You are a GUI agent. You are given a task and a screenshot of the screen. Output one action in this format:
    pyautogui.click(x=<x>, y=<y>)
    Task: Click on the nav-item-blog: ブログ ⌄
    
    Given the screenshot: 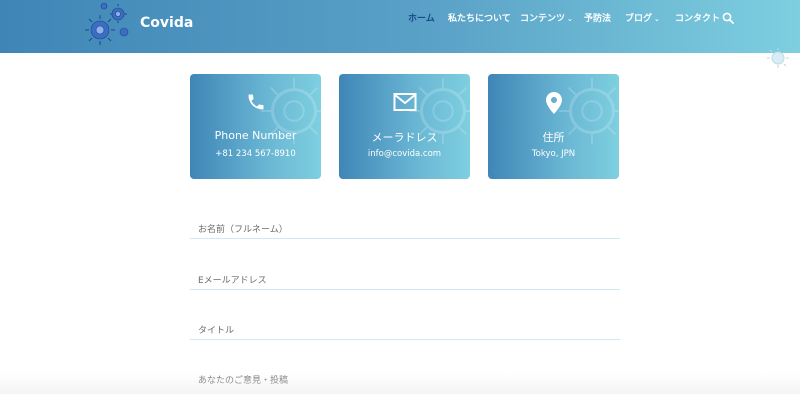 What is the action you would take?
    pyautogui.click(x=642, y=17)
    